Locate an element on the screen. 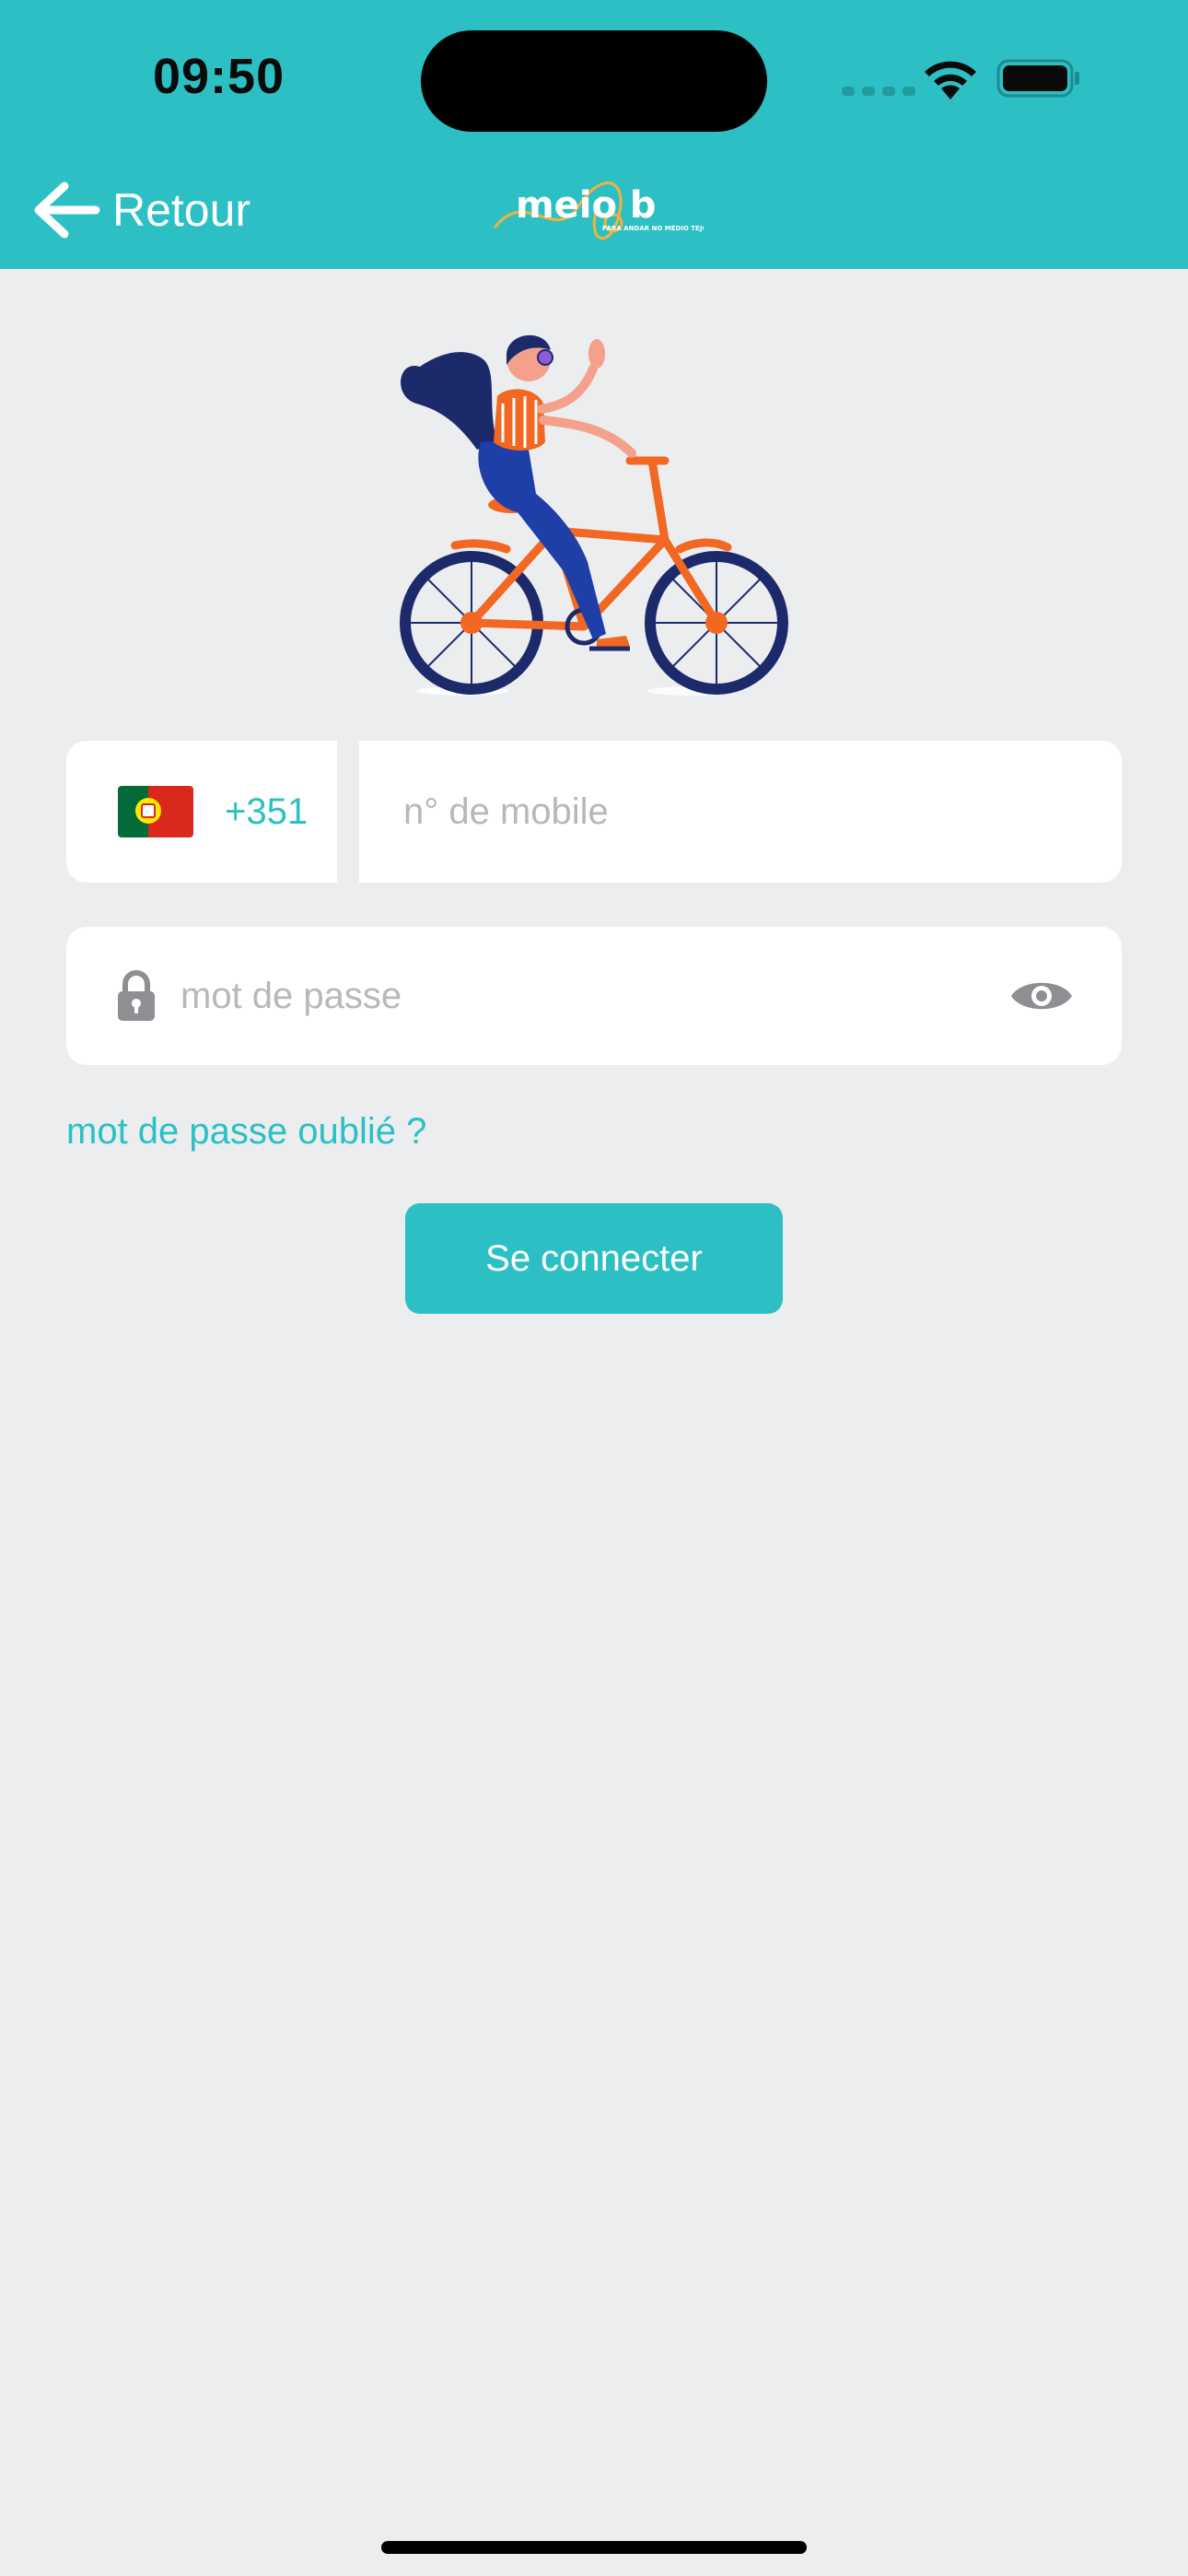 The height and width of the screenshot is (2576, 1188). meio-b-logo: meio b PARA ANDAR NO MÉDIO TEJO is located at coordinates (599, 211).